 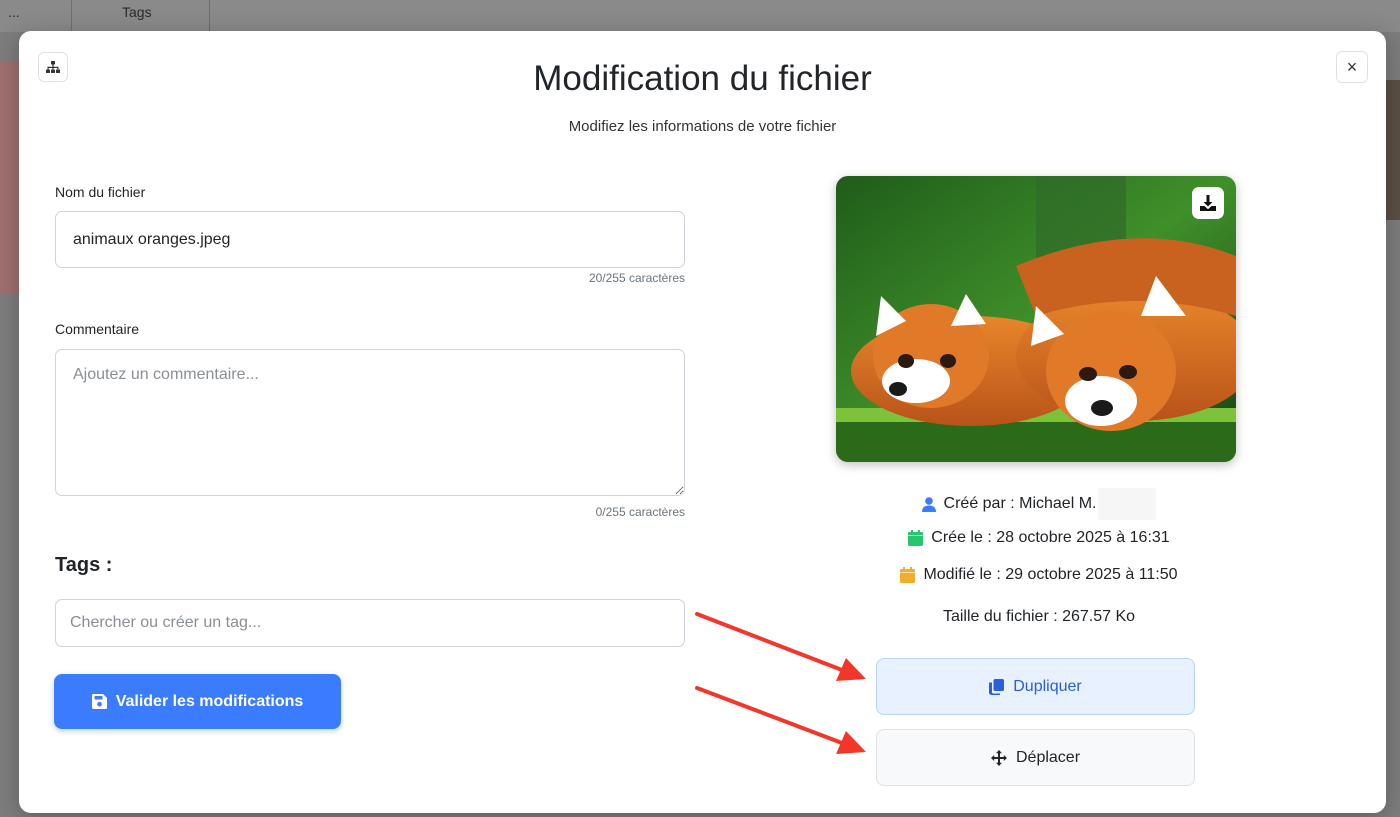 I want to click on file-preview-image, so click(x=1036, y=319).